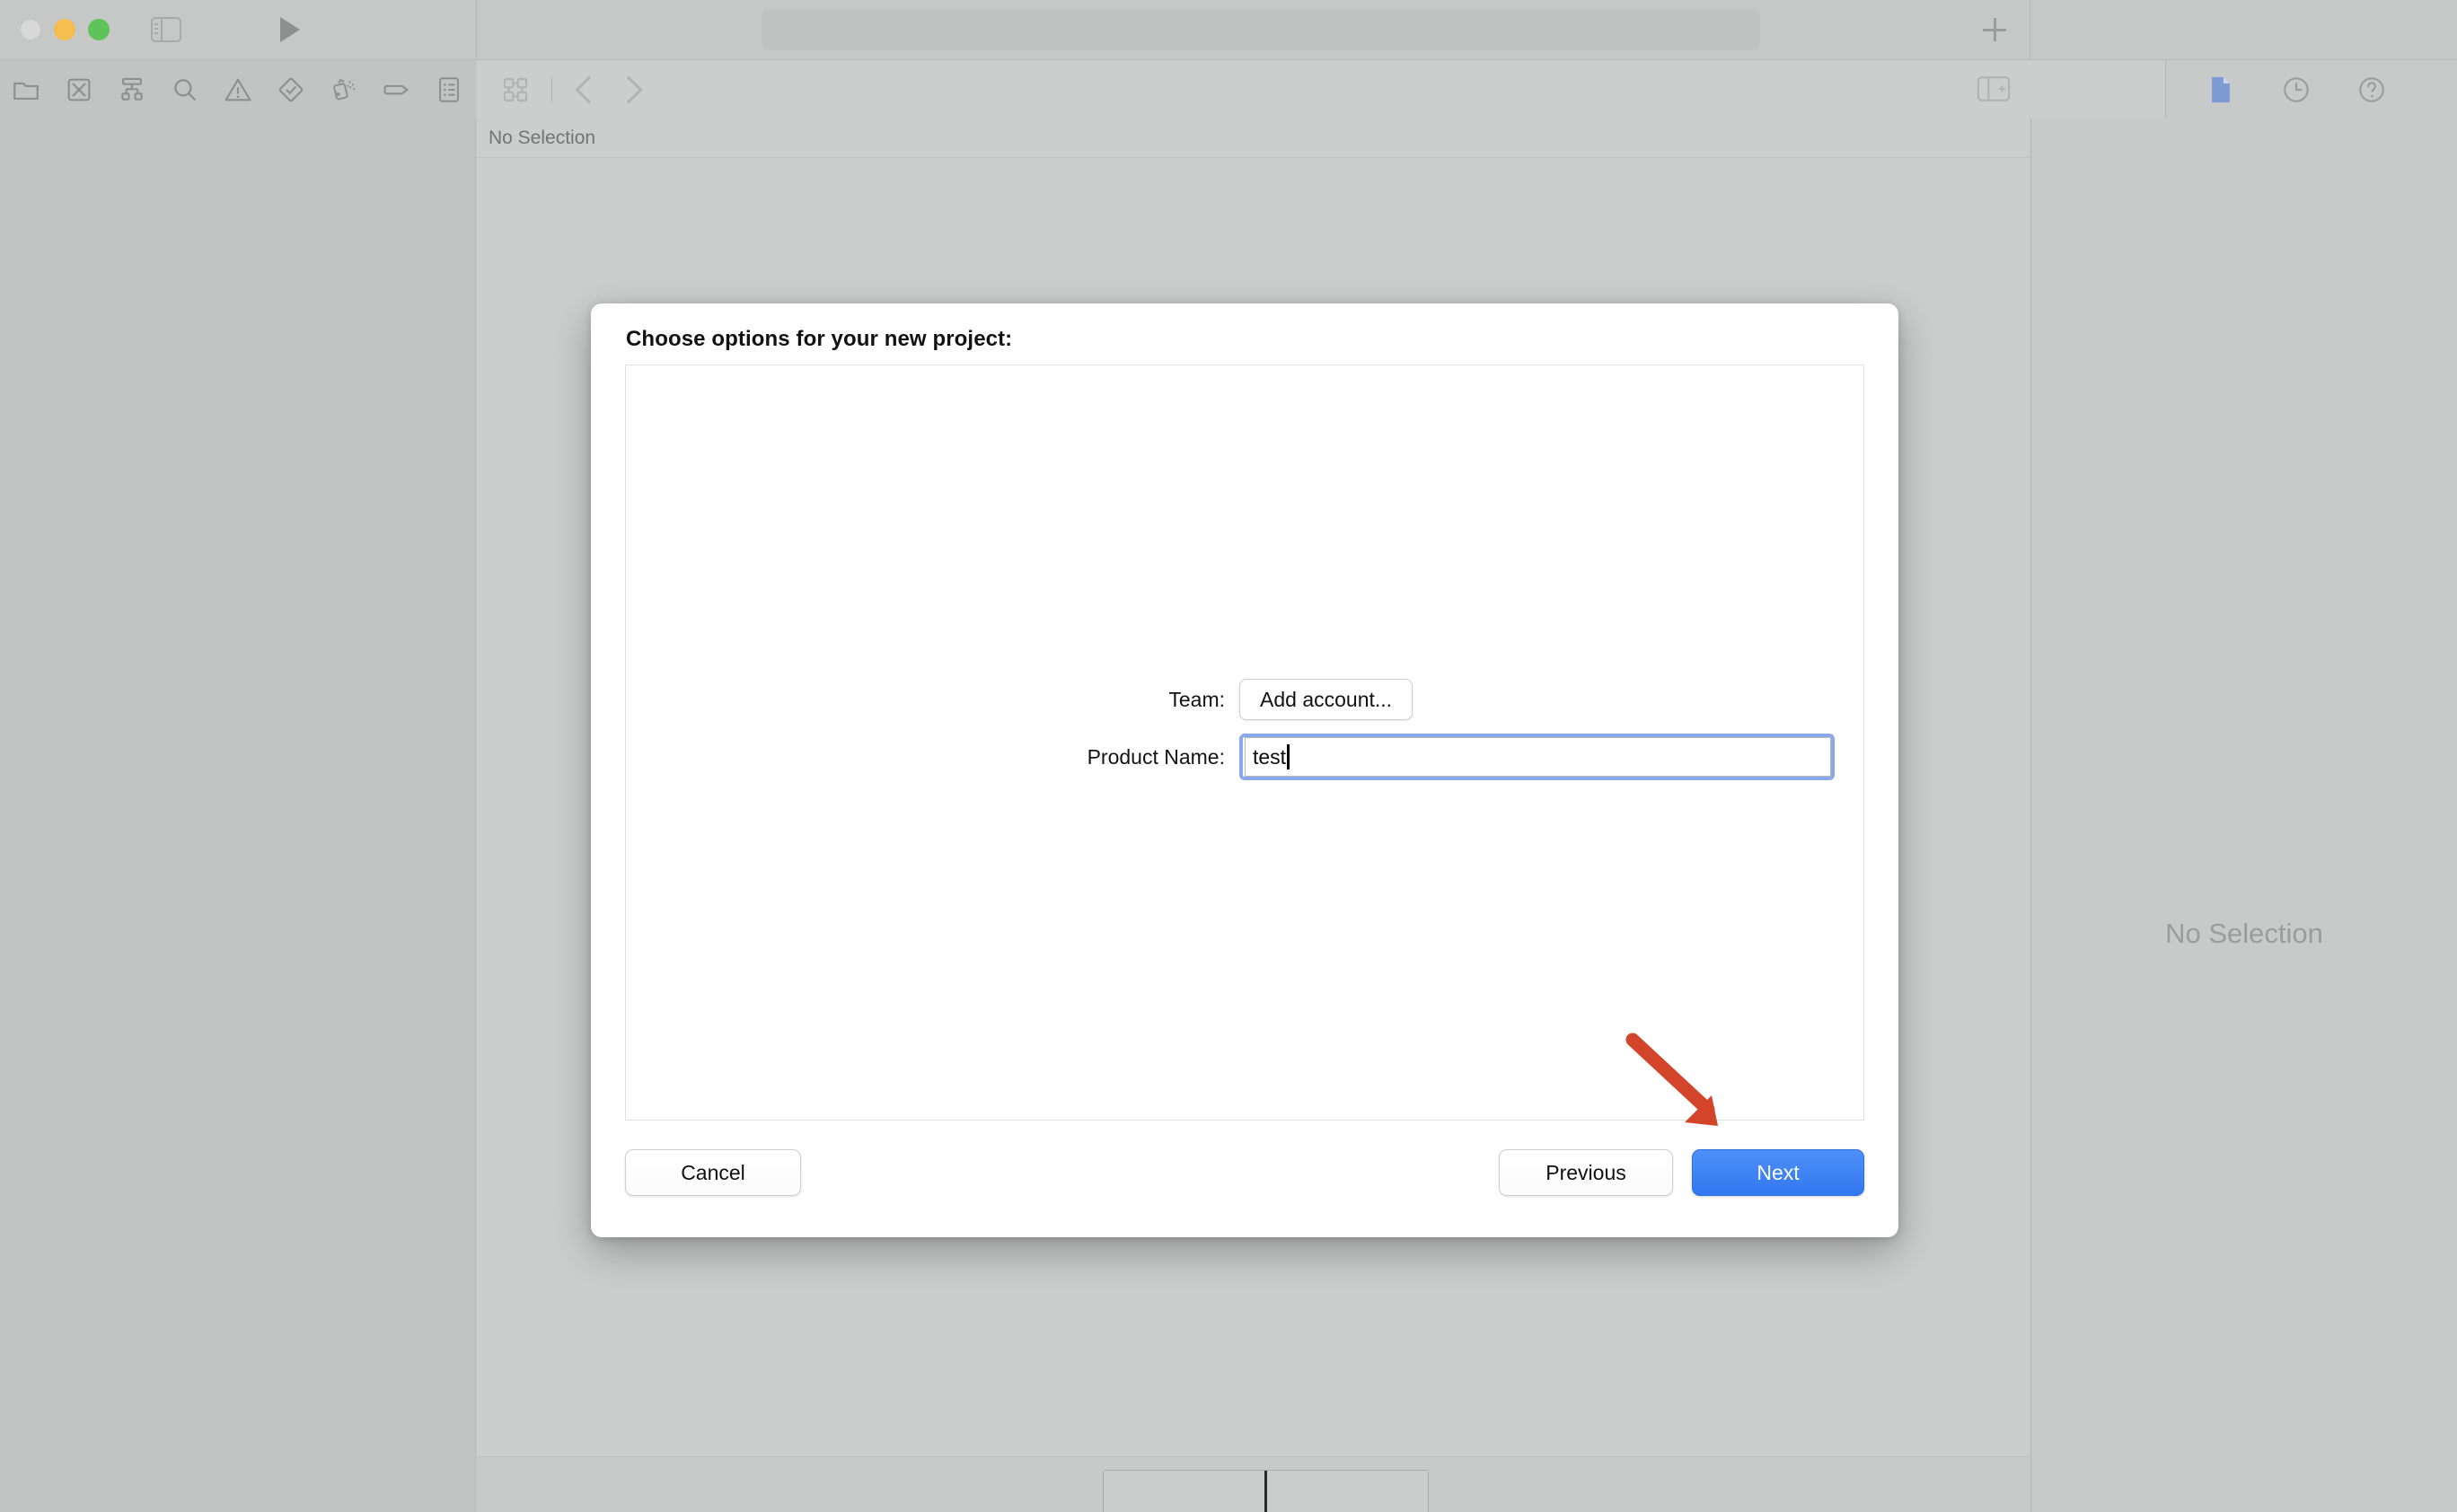  I want to click on product-name-row: Product Name: test, so click(1245, 757).